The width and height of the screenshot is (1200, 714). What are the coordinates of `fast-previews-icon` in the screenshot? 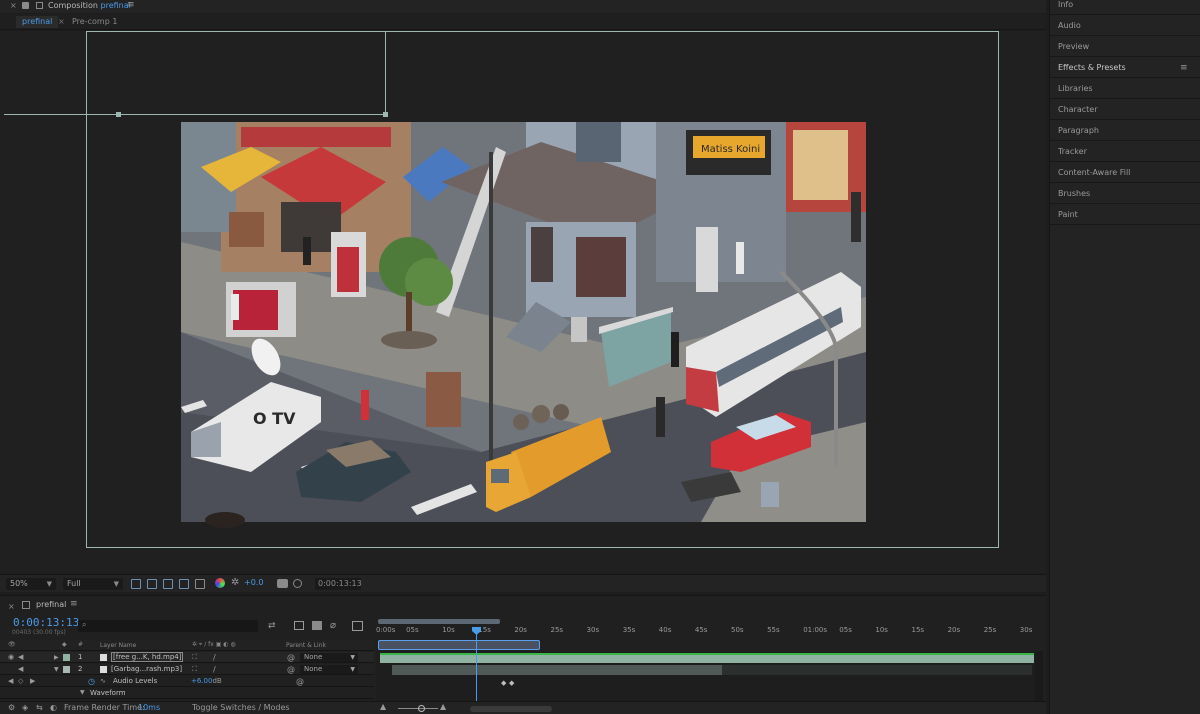 It's located at (136, 584).